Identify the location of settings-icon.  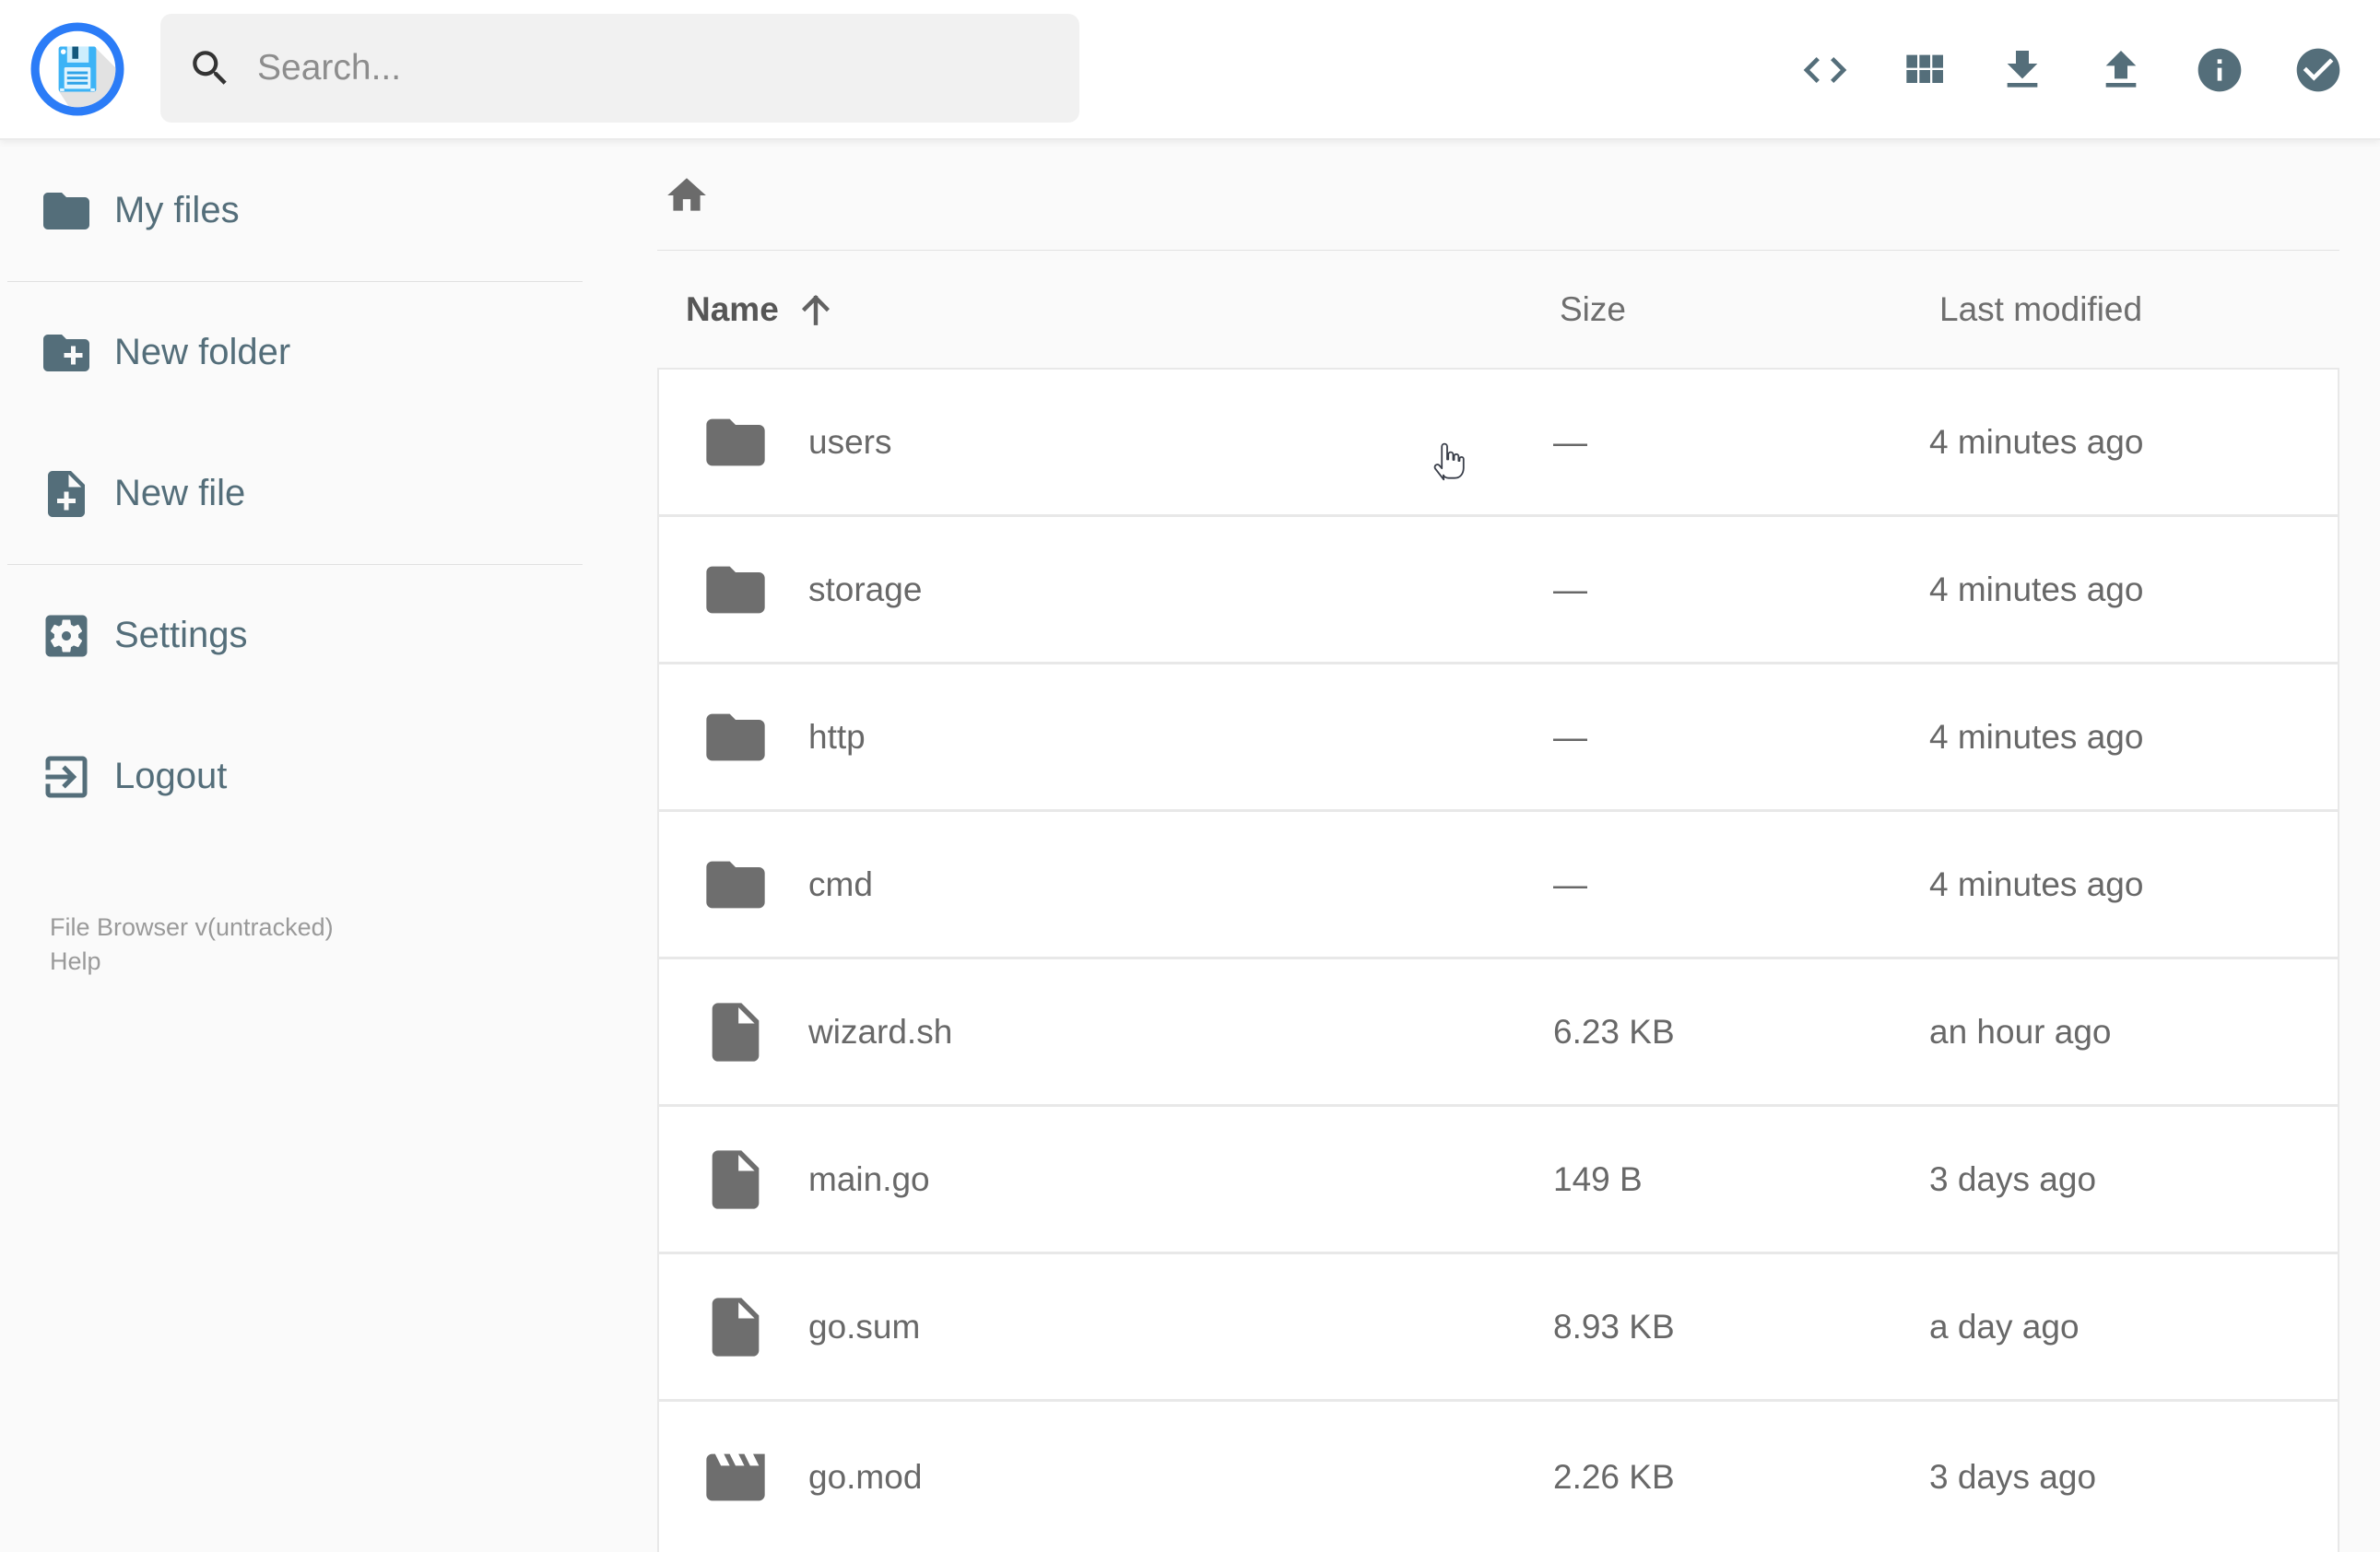
(66, 636).